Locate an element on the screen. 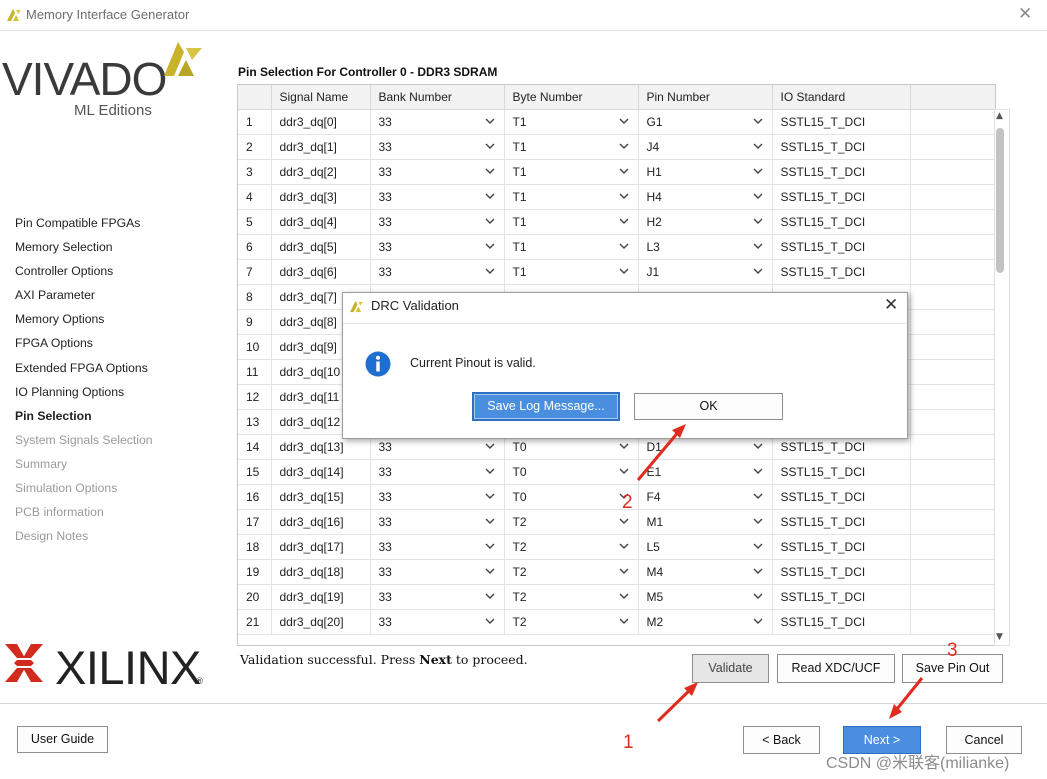  table-row: 5 ddr3_dq[4] 33 T1 H2 SSTL15_T_DCI is located at coordinates (616, 222).